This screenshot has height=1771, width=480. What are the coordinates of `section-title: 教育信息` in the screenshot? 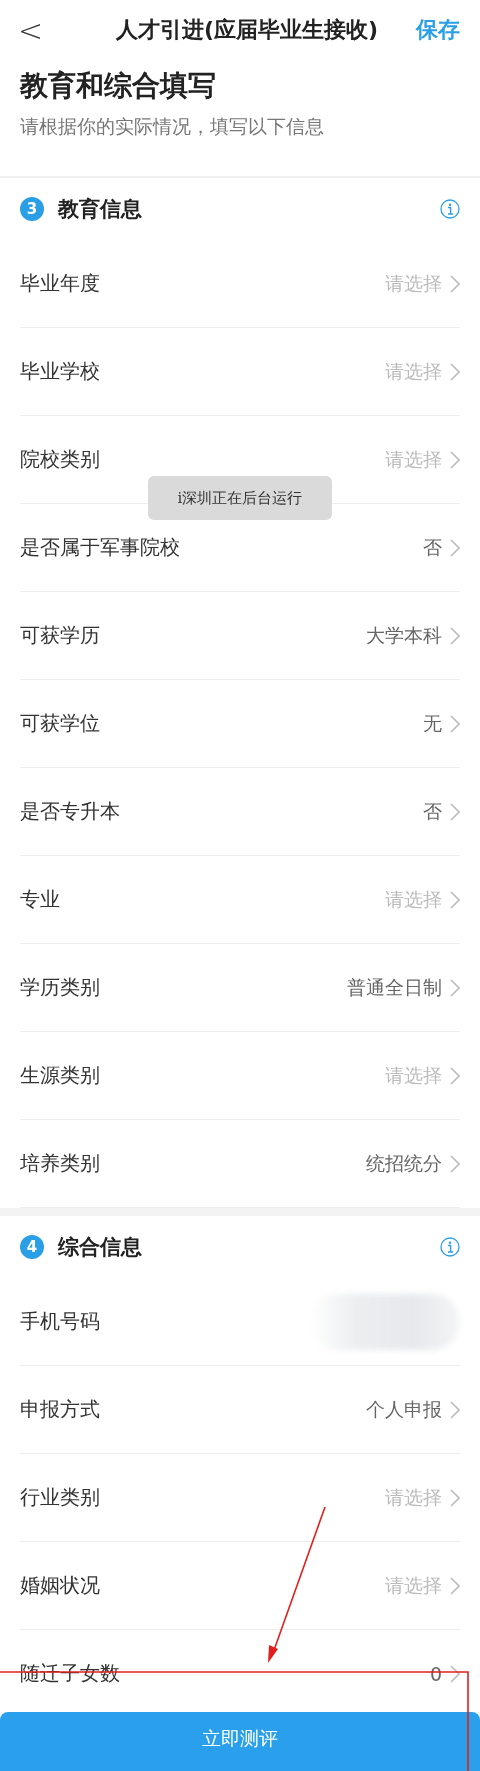 It's located at (100, 209).